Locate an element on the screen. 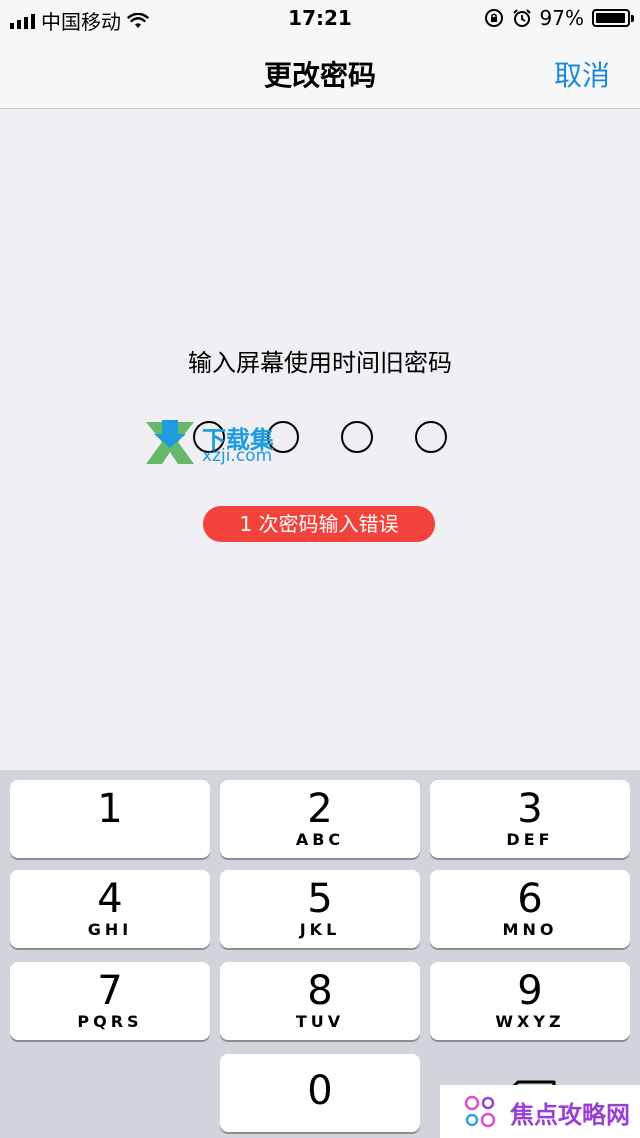 The width and height of the screenshot is (640, 1138). key-letters: JKL is located at coordinates (320, 929).